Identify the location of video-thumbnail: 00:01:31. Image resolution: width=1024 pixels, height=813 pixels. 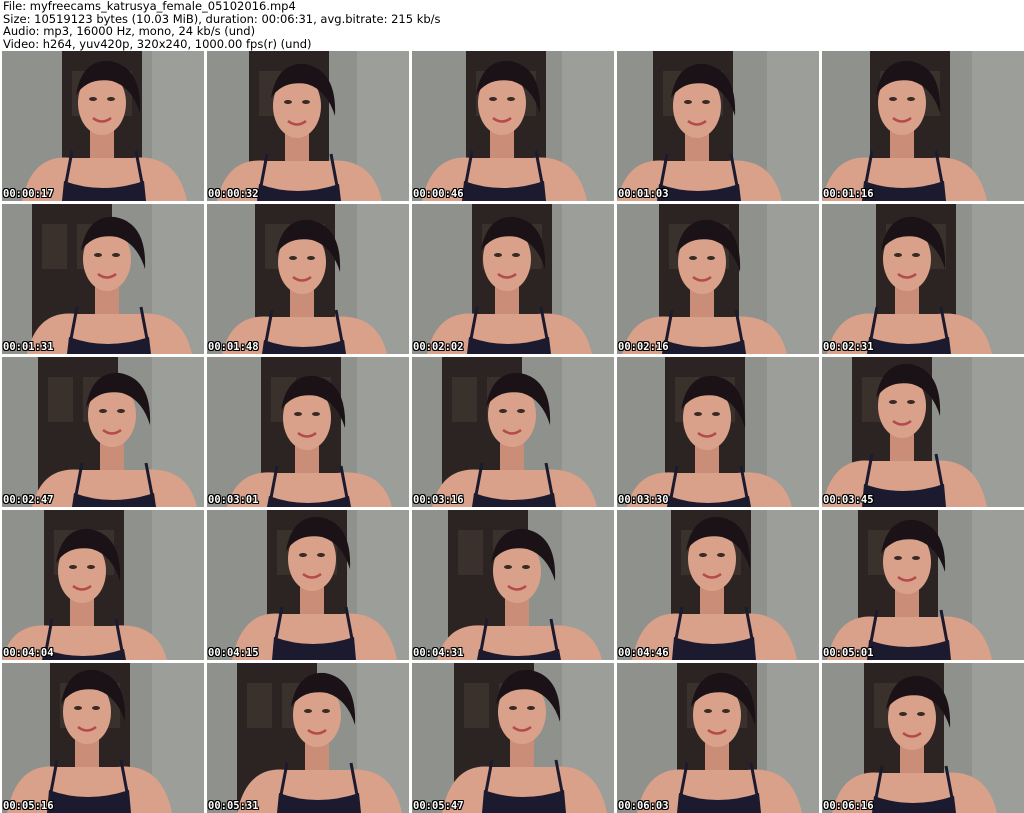
(103, 279).